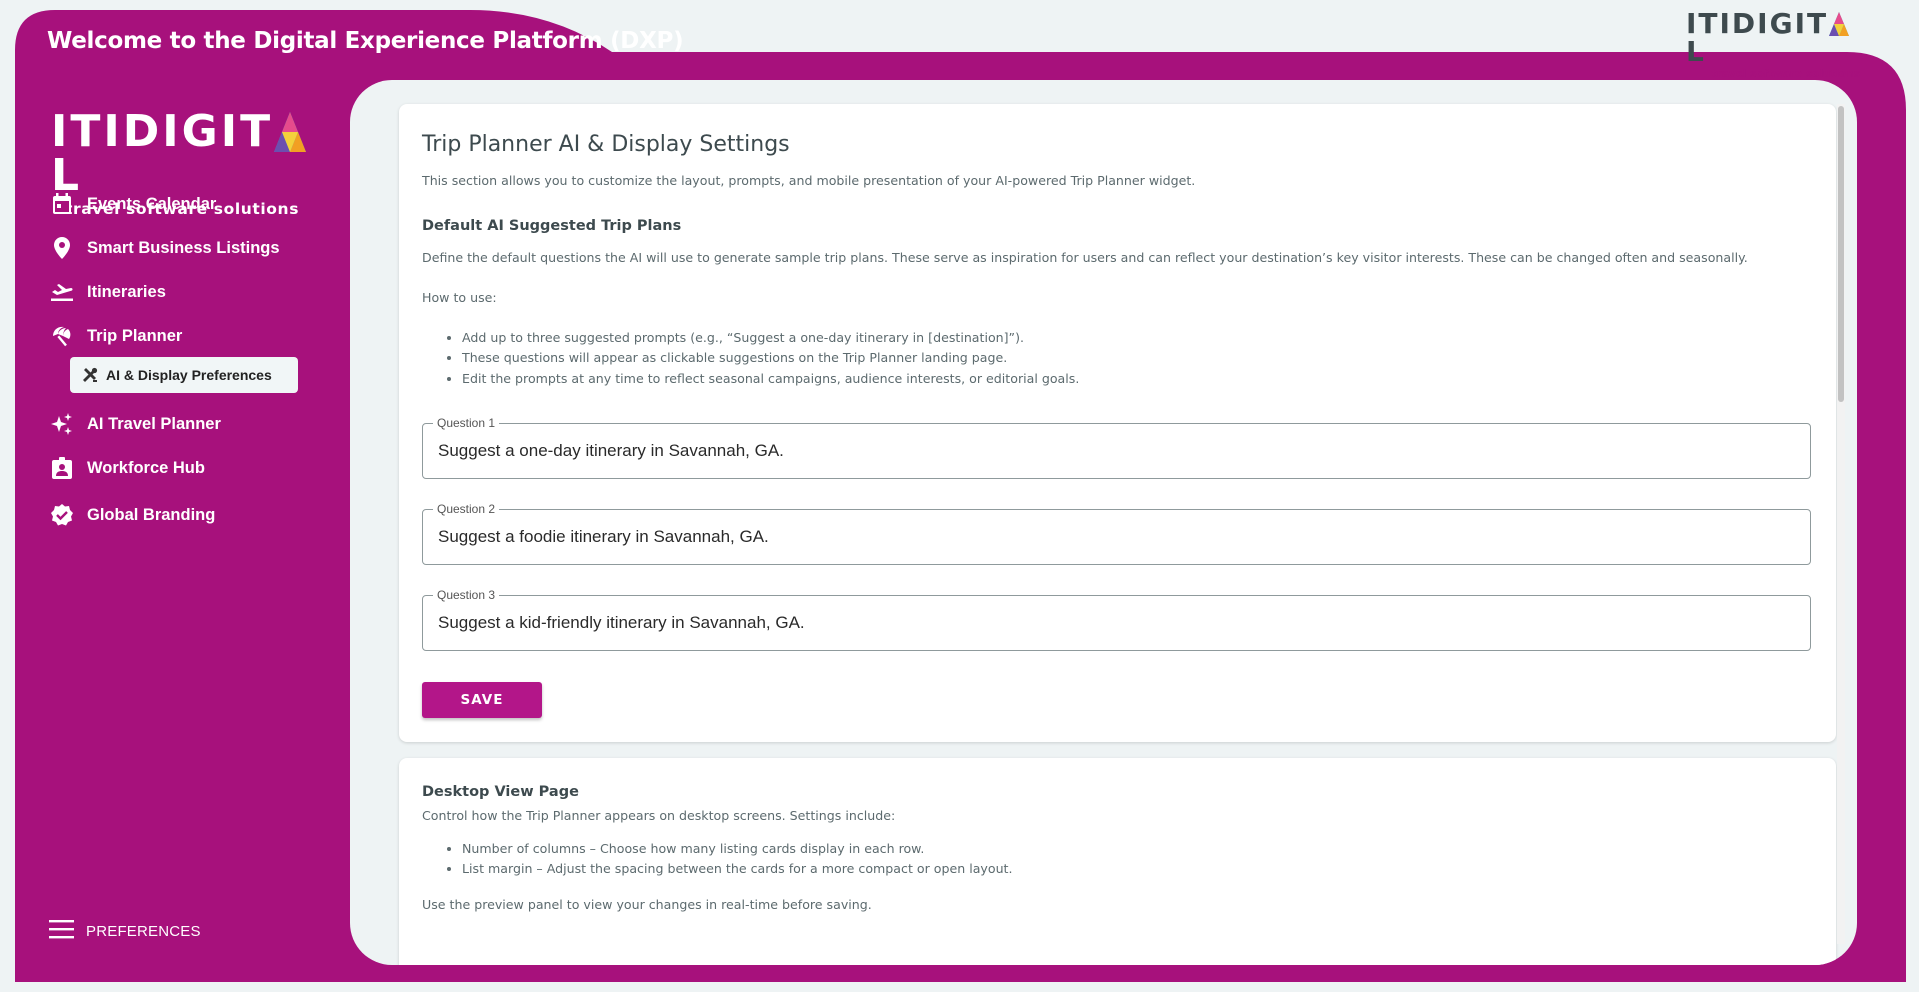 The image size is (1919, 992). I want to click on verified-icon, so click(62, 515).